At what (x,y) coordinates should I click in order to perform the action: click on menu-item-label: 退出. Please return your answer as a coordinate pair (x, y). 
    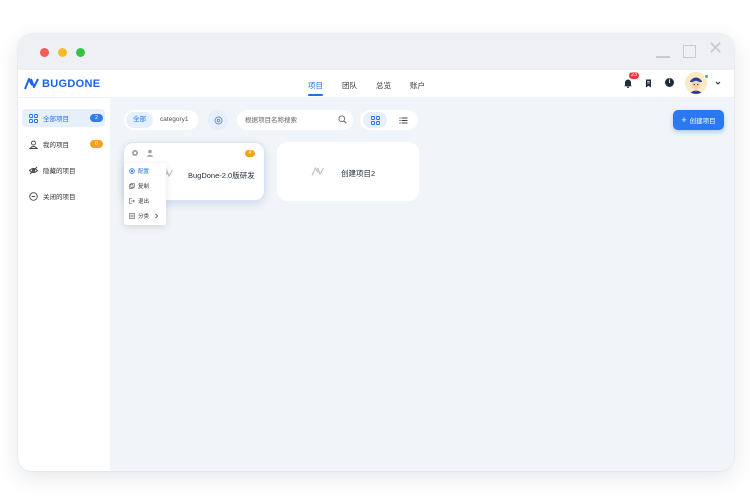
    Looking at the image, I should click on (144, 202).